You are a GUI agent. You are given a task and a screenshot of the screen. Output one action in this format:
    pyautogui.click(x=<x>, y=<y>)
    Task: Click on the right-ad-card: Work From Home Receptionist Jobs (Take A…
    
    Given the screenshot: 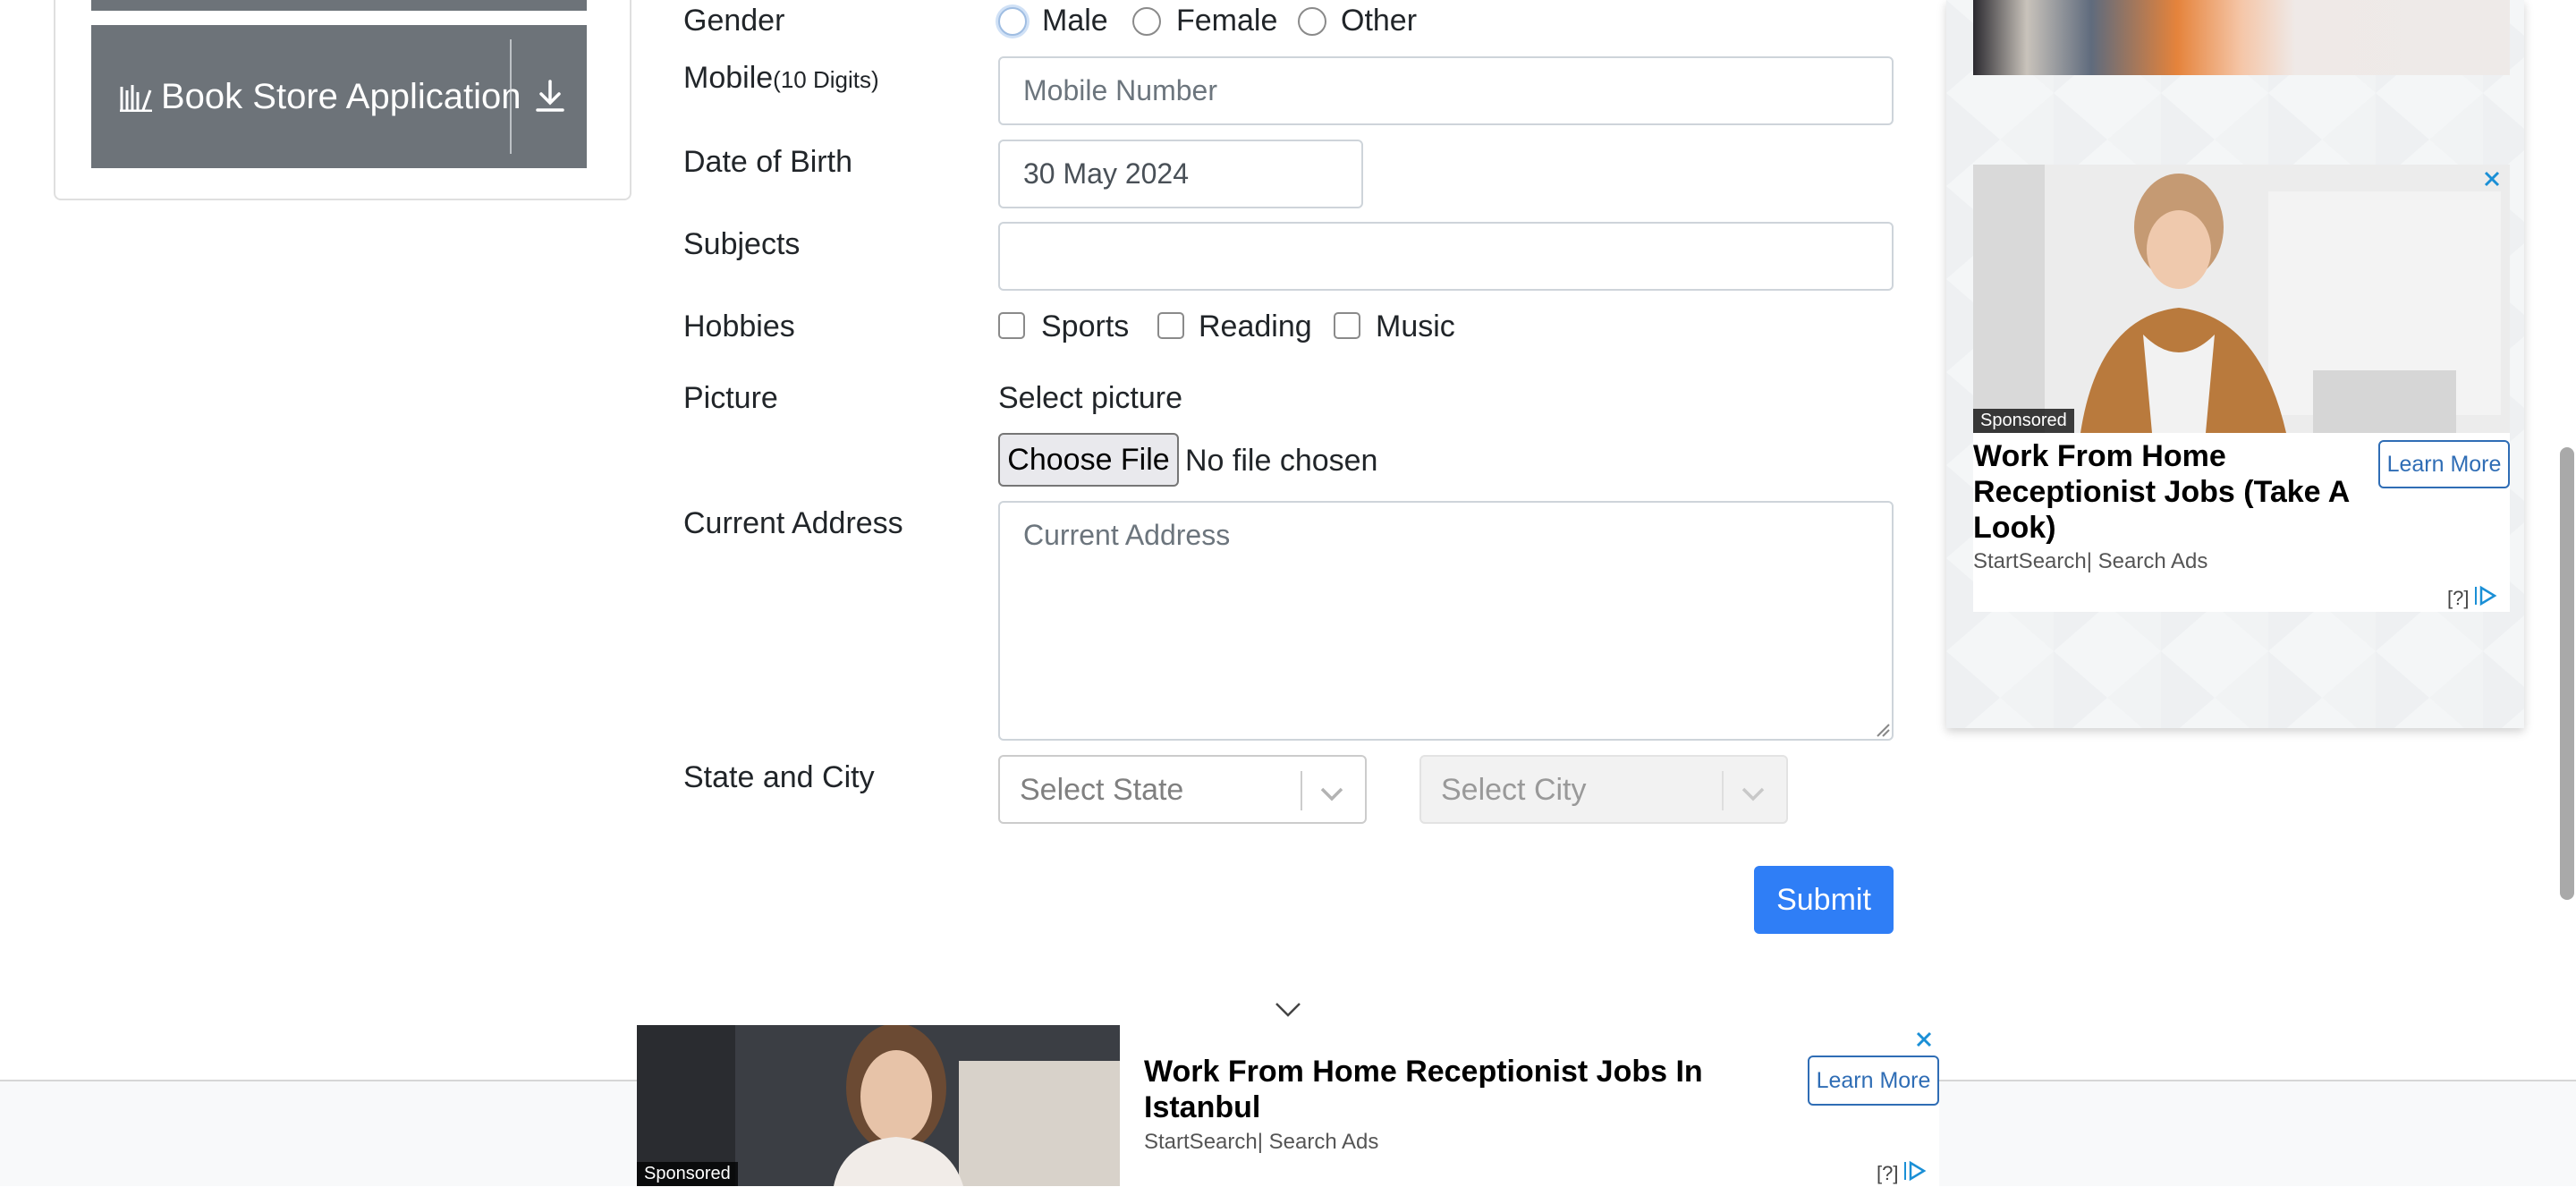 What is the action you would take?
    pyautogui.click(x=2241, y=523)
    